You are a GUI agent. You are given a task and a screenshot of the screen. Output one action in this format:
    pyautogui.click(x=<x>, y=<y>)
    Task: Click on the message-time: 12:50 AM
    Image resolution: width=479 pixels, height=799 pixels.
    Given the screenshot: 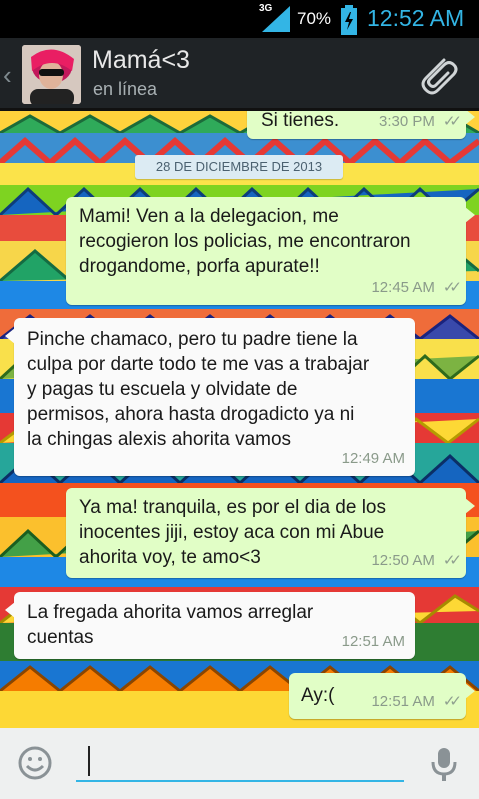 What is the action you would take?
    pyautogui.click(x=403, y=560)
    